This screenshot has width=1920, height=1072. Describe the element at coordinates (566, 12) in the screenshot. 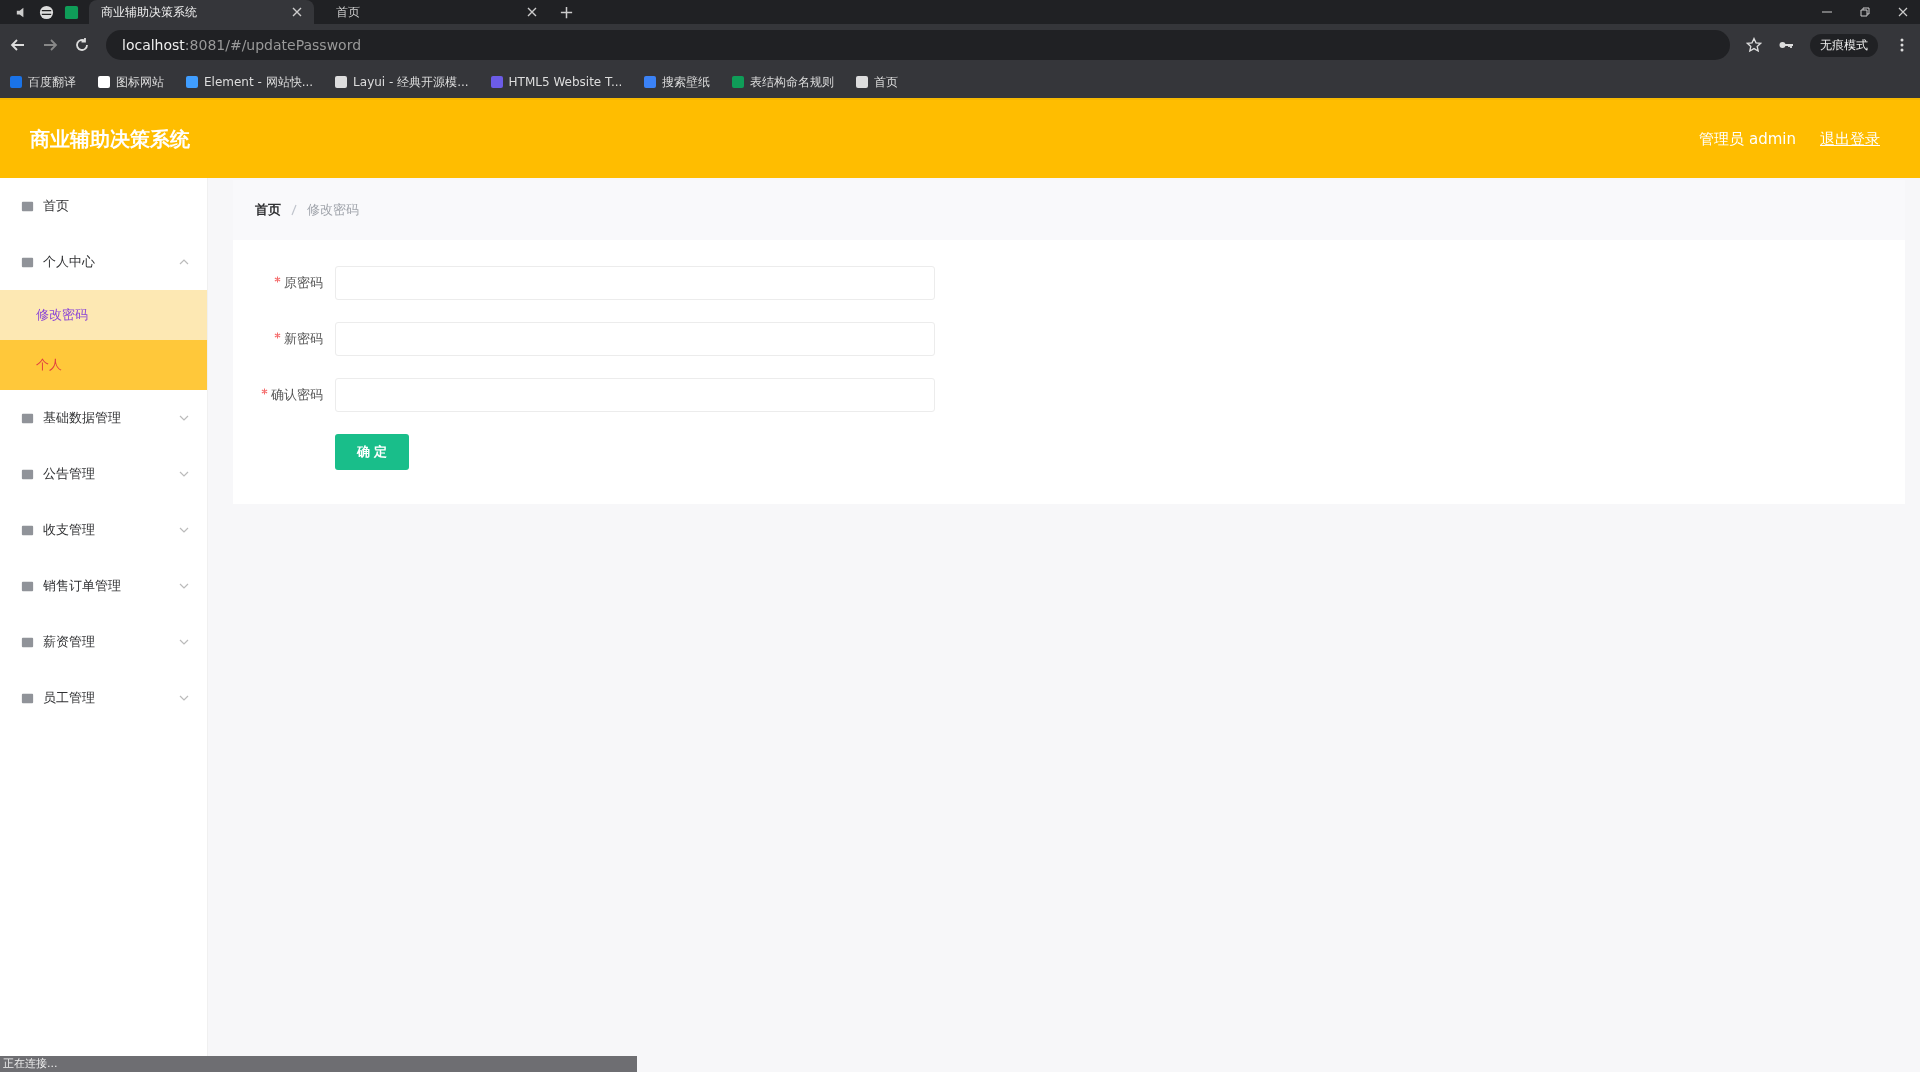

I see `plus-icon` at that location.